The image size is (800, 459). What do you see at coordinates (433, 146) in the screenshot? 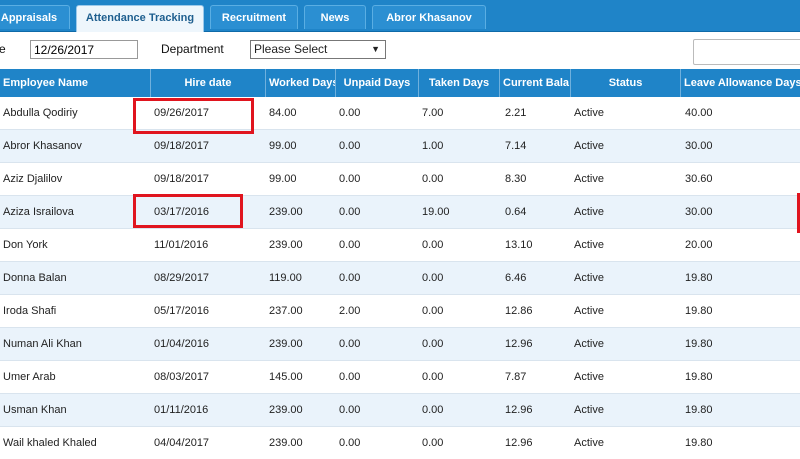
I see `taken-days-cell: 1.00` at bounding box center [433, 146].